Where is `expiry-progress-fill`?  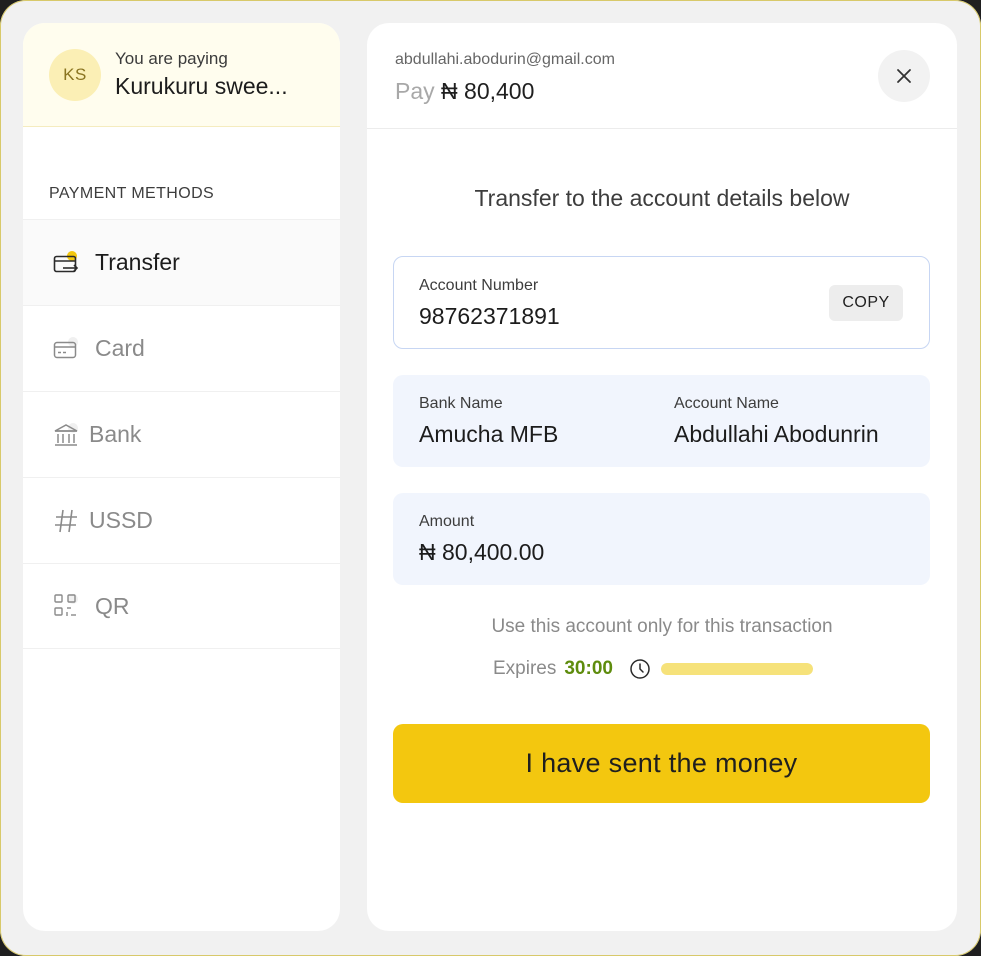 expiry-progress-fill is located at coordinates (736, 669).